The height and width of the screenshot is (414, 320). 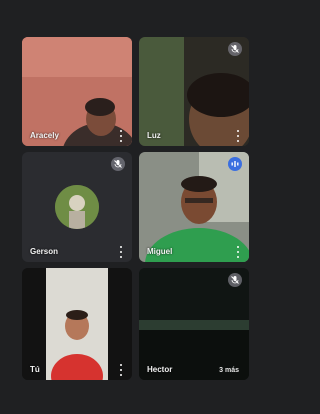 What do you see at coordinates (194, 207) in the screenshot?
I see `participant-tile-miguel: Miguel` at bounding box center [194, 207].